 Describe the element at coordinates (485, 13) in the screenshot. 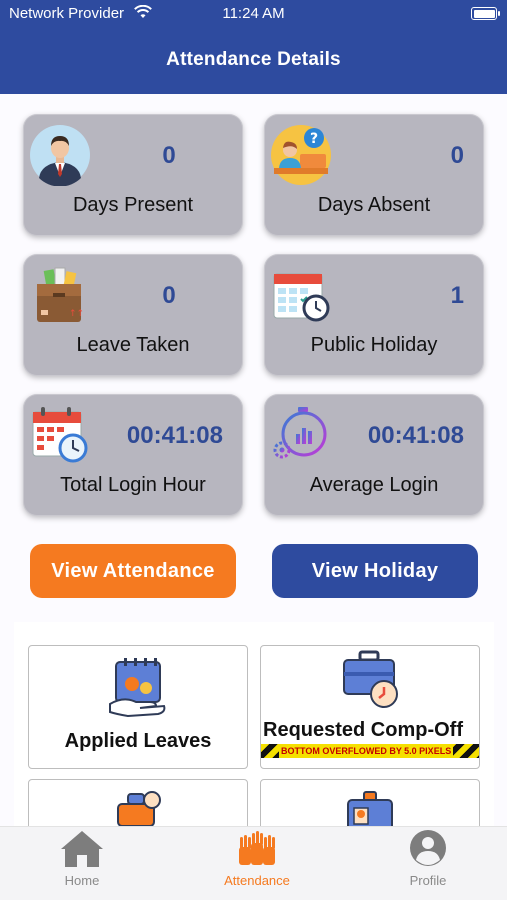

I see `battery-icon` at that location.